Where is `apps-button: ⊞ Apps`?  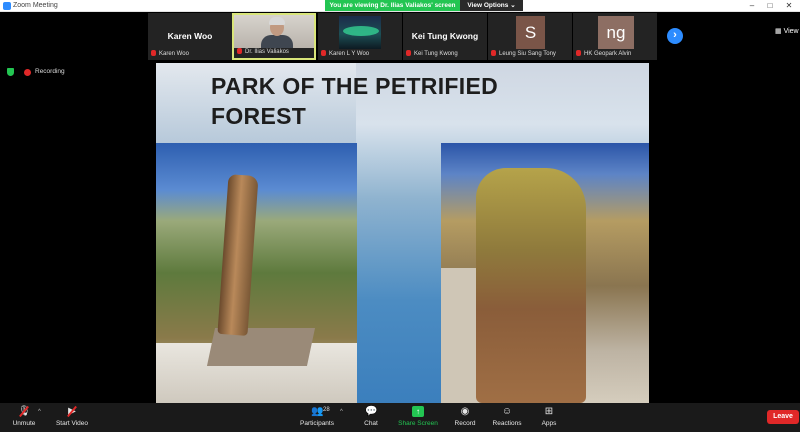 apps-button: ⊞ Apps is located at coordinates (549, 418).